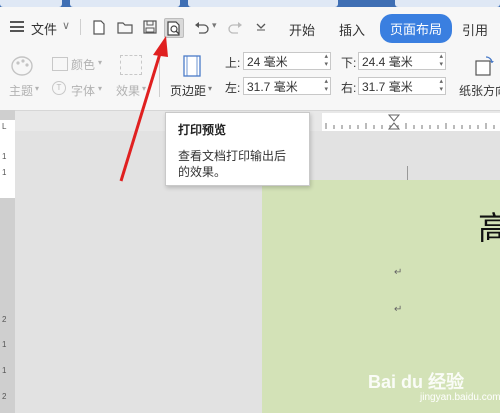 This screenshot has height=413, width=500. What do you see at coordinates (460, 397) in the screenshot?
I see `watermark-url: jingyan.baidu.com` at bounding box center [460, 397].